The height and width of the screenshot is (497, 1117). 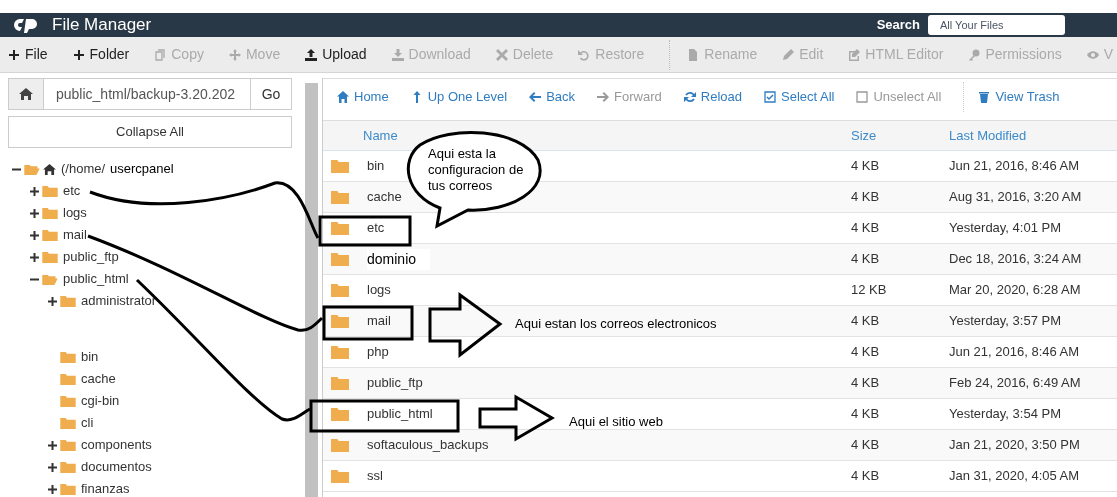 I want to click on tree-item: documentos, so click(x=150, y=467).